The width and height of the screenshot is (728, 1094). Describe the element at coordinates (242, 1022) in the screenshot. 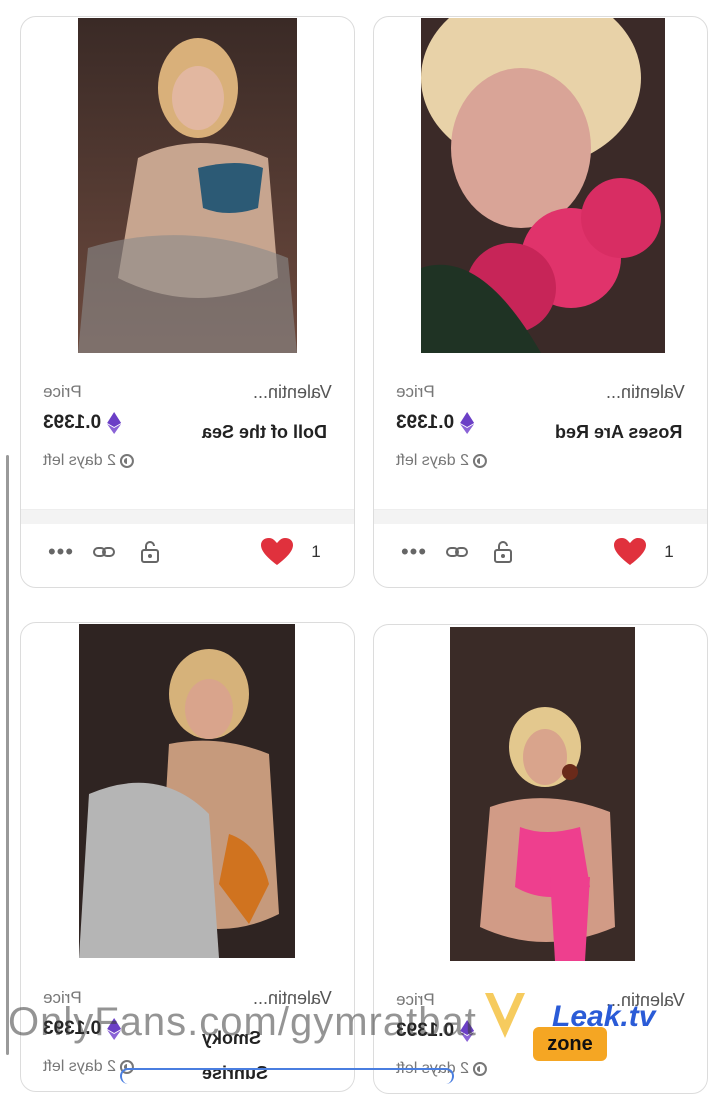

I see `watermark-text: OnlyFans.com/gymratbat` at that location.